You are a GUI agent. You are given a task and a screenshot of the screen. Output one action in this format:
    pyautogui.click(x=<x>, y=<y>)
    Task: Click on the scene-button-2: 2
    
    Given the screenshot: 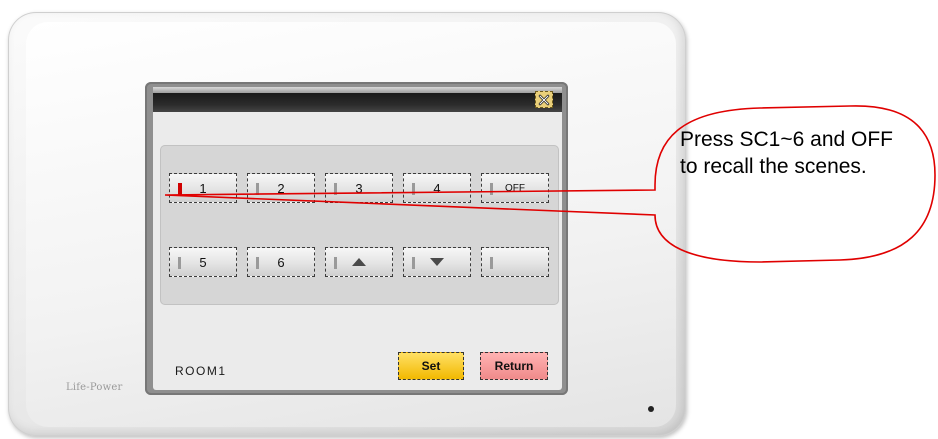 What is the action you would take?
    pyautogui.click(x=281, y=188)
    